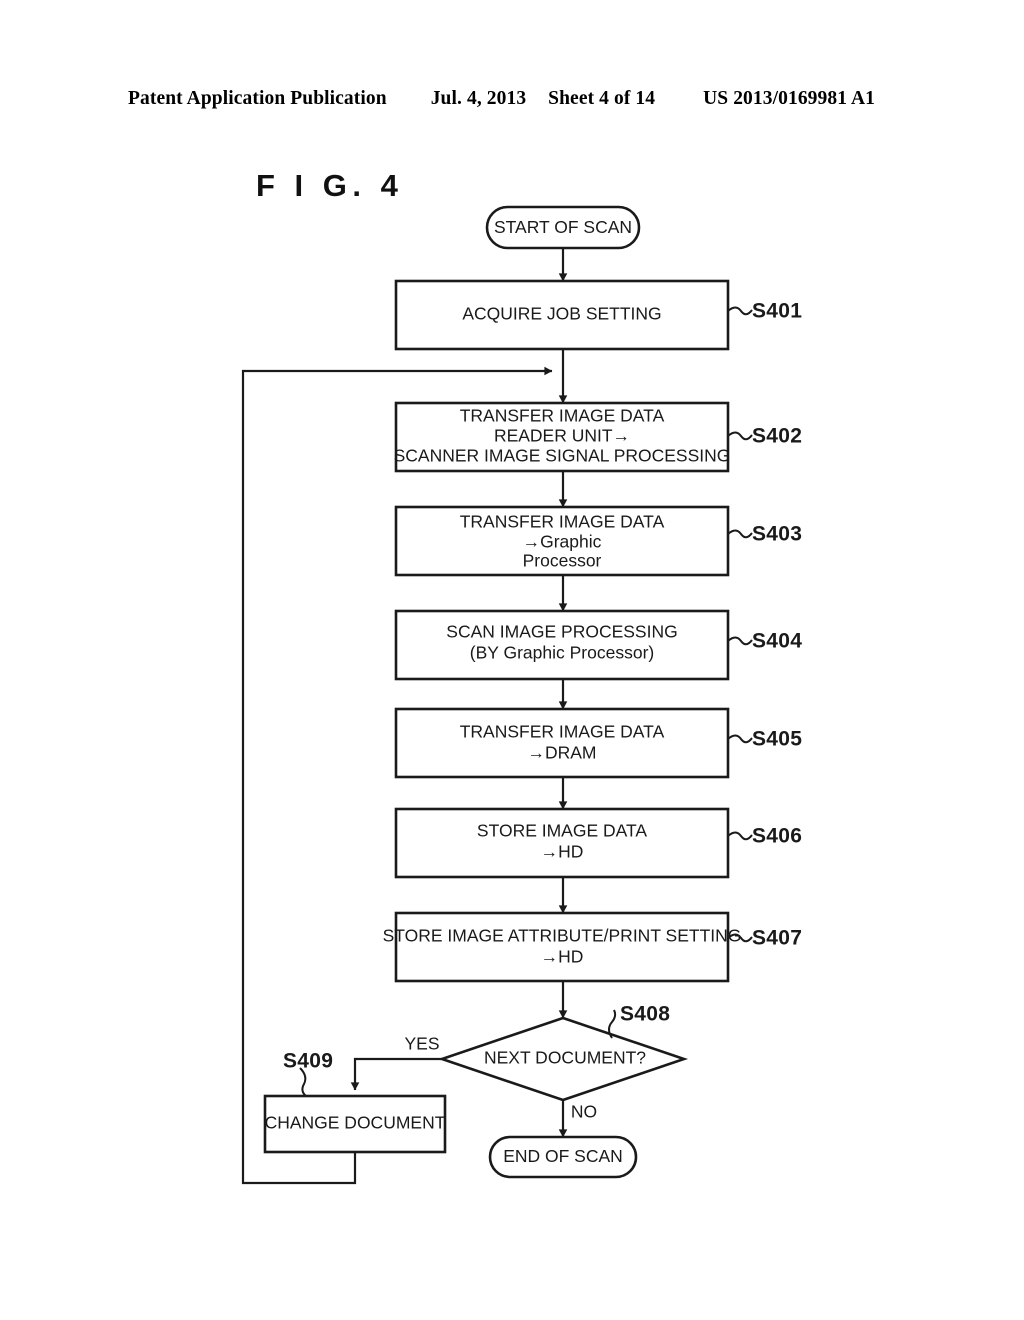  I want to click on flow-node-s407: STORE IMAGE ATTRIBUTE/PRINT SETTING →HD, so click(562, 947).